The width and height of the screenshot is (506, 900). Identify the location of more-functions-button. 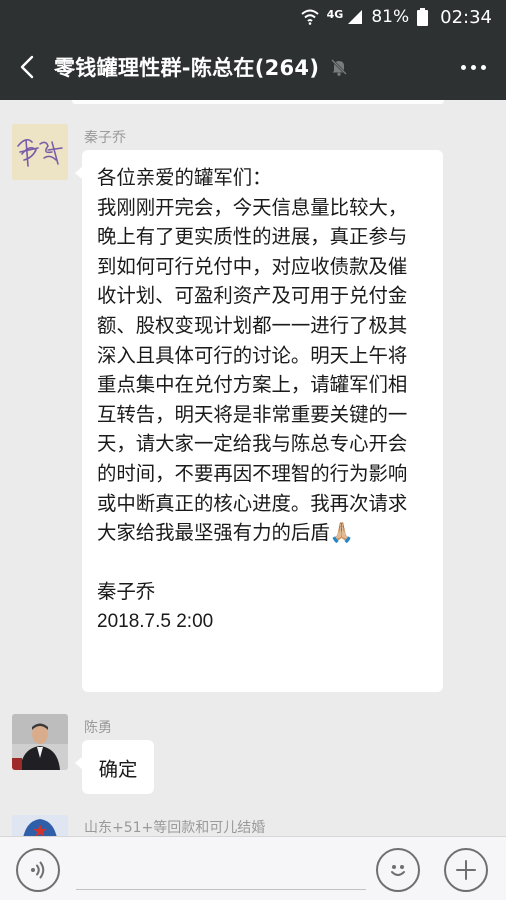
(466, 870).